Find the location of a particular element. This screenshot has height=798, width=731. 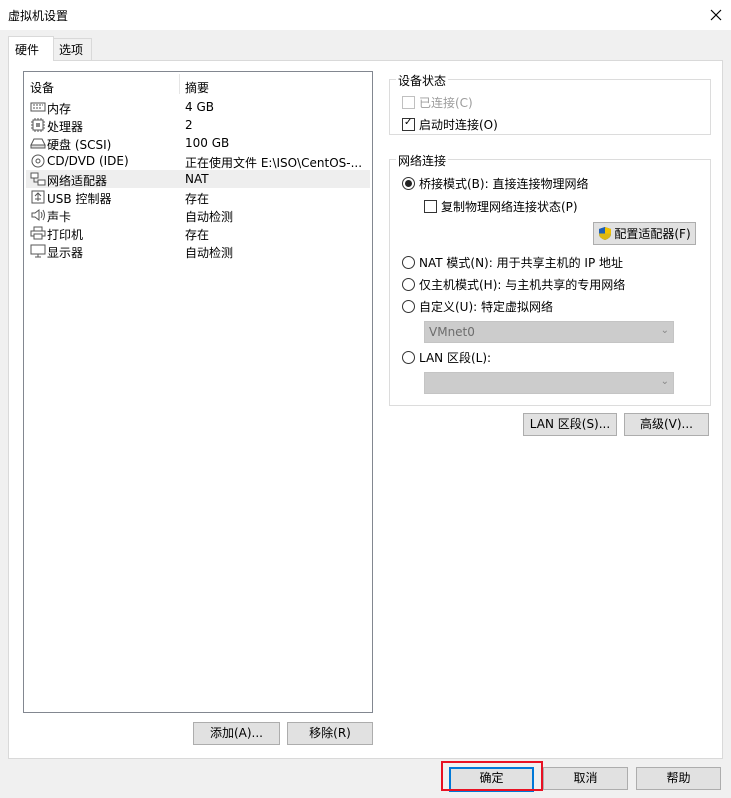

cancel-button: 取消 is located at coordinates (585, 778).